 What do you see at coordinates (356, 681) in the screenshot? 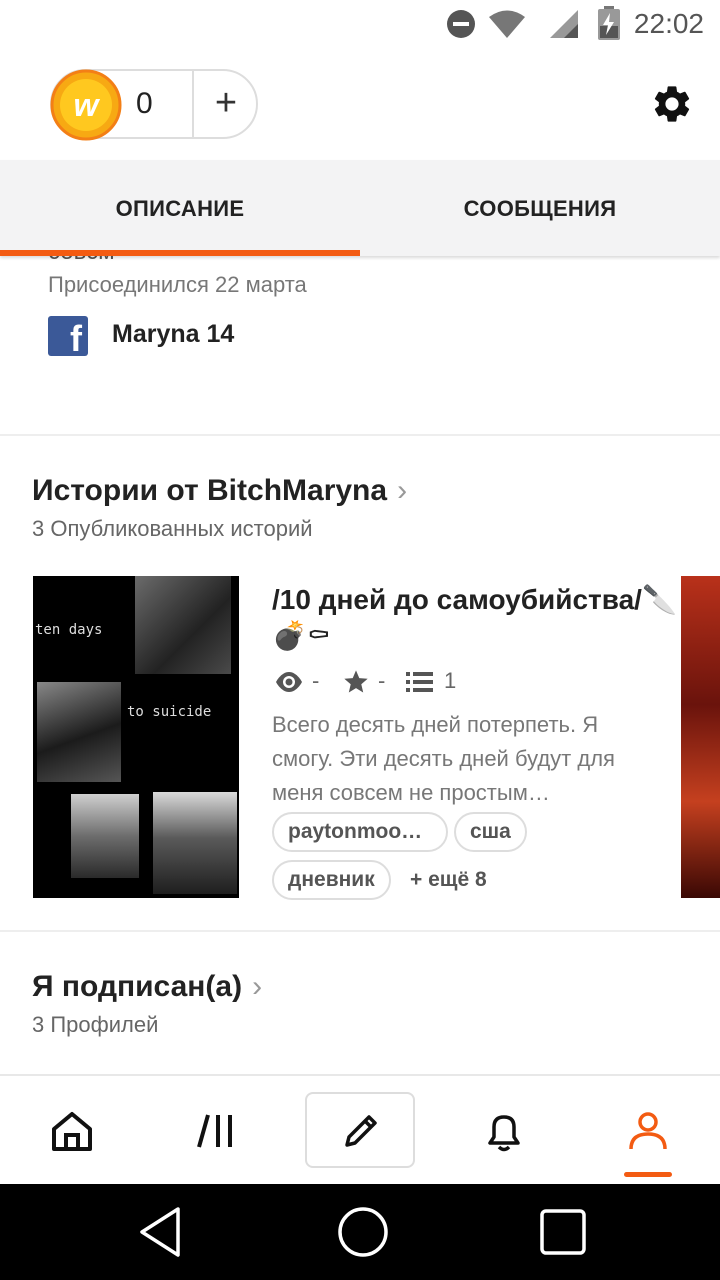
I see `star-icon` at bounding box center [356, 681].